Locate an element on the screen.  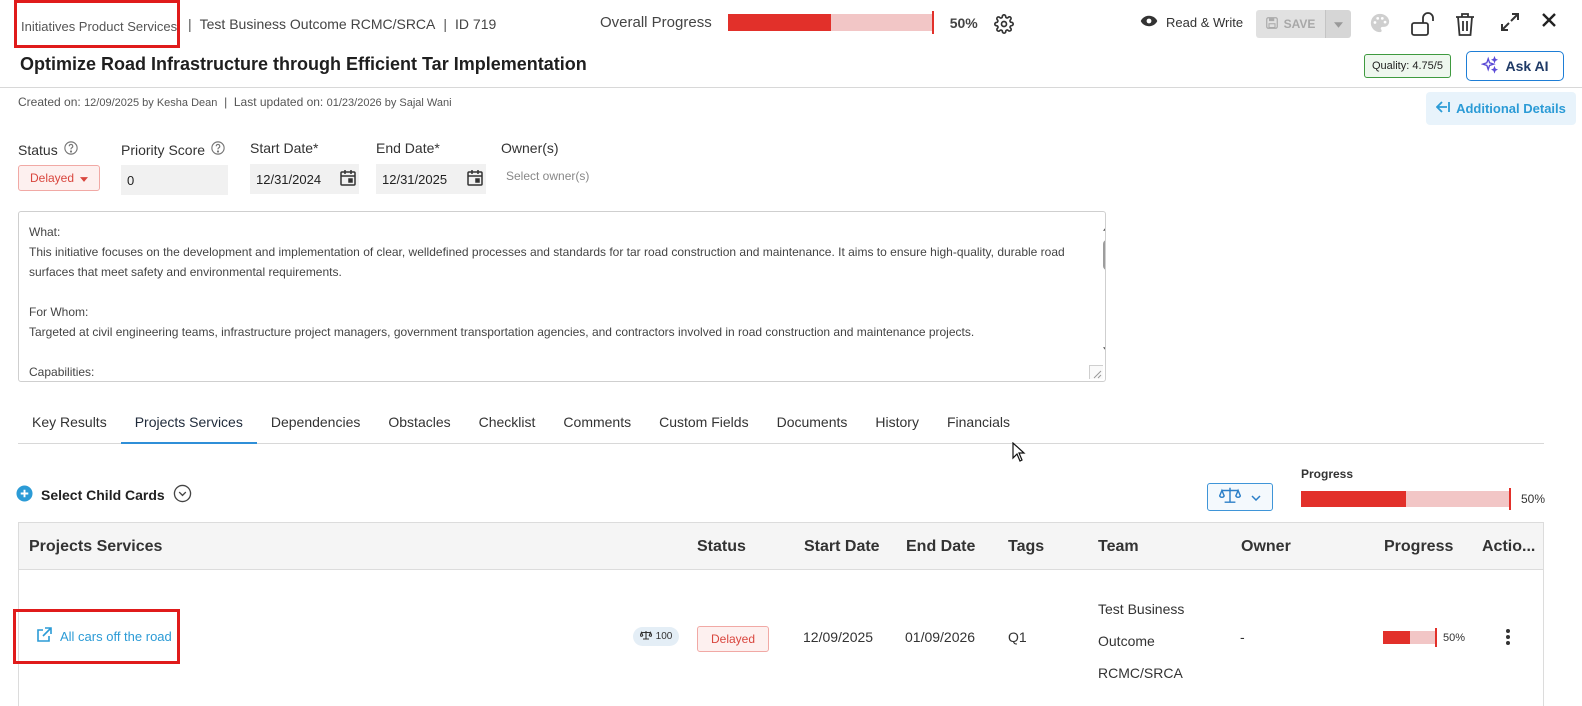
tab-obstacles: Obstacles is located at coordinates (419, 422).